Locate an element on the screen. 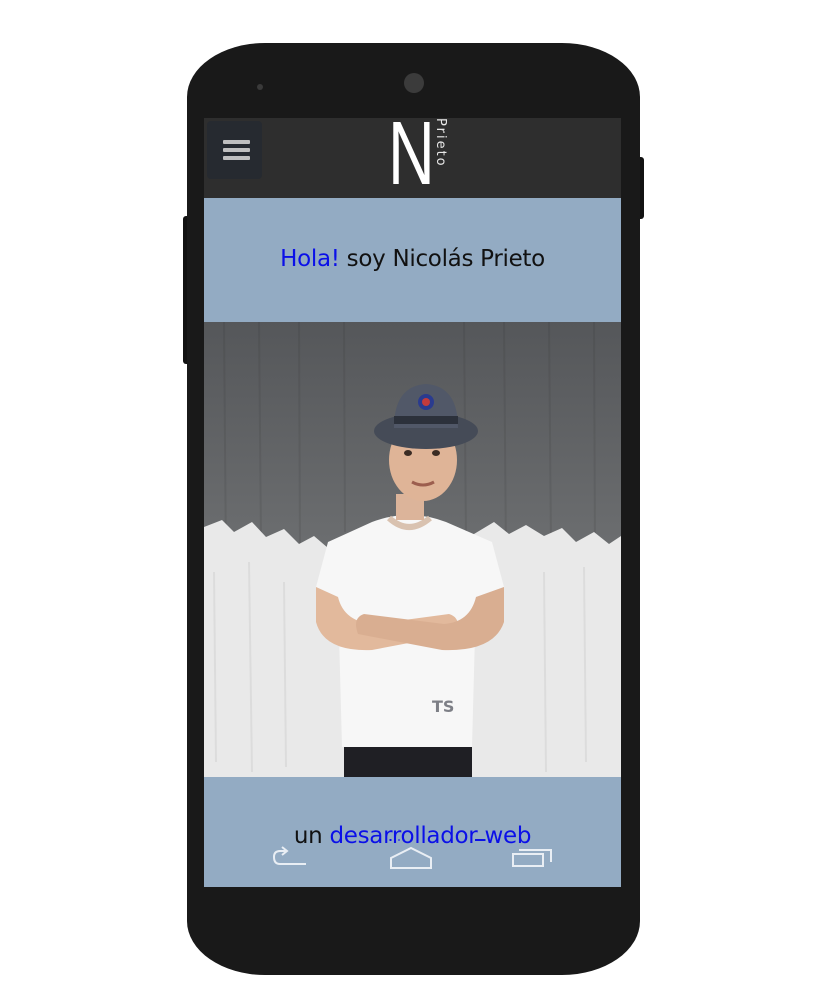 This screenshot has height=1002, width=824. site-logo: N Prieto is located at coordinates (418, 161).